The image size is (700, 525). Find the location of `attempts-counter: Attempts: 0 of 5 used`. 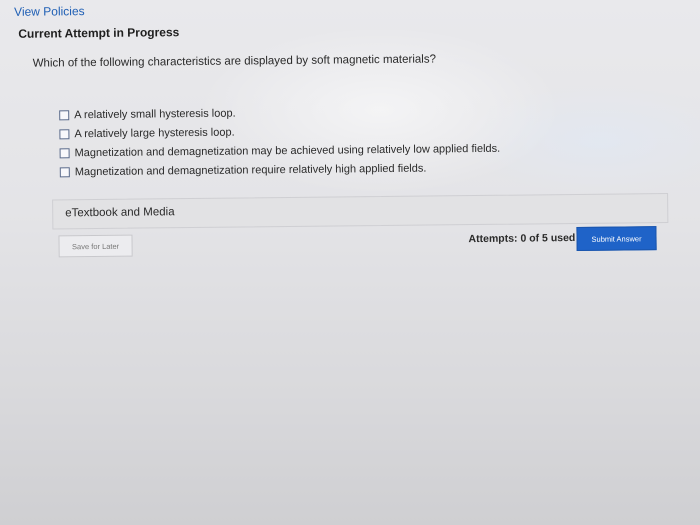

attempts-counter: Attempts: 0 of 5 used is located at coordinates (522, 238).